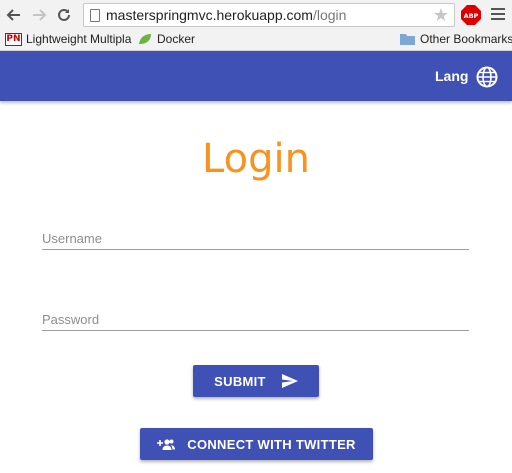 Image resolution: width=512 pixels, height=473 pixels. Describe the element at coordinates (407, 39) in the screenshot. I see `folder-icon` at that location.